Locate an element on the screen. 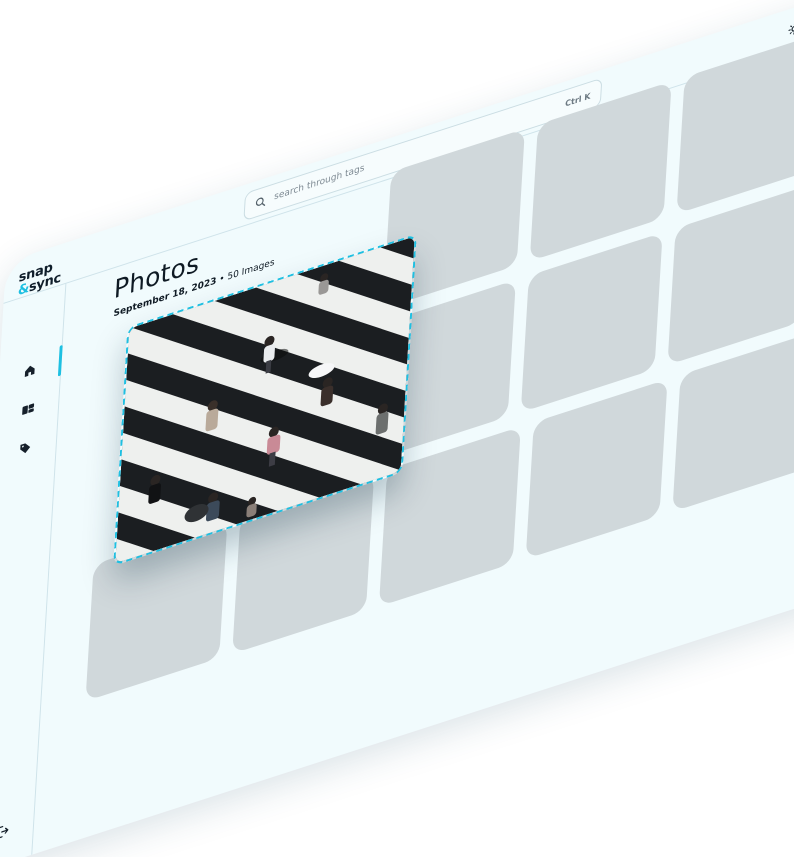  image-count: 50 Images is located at coordinates (251, 270).